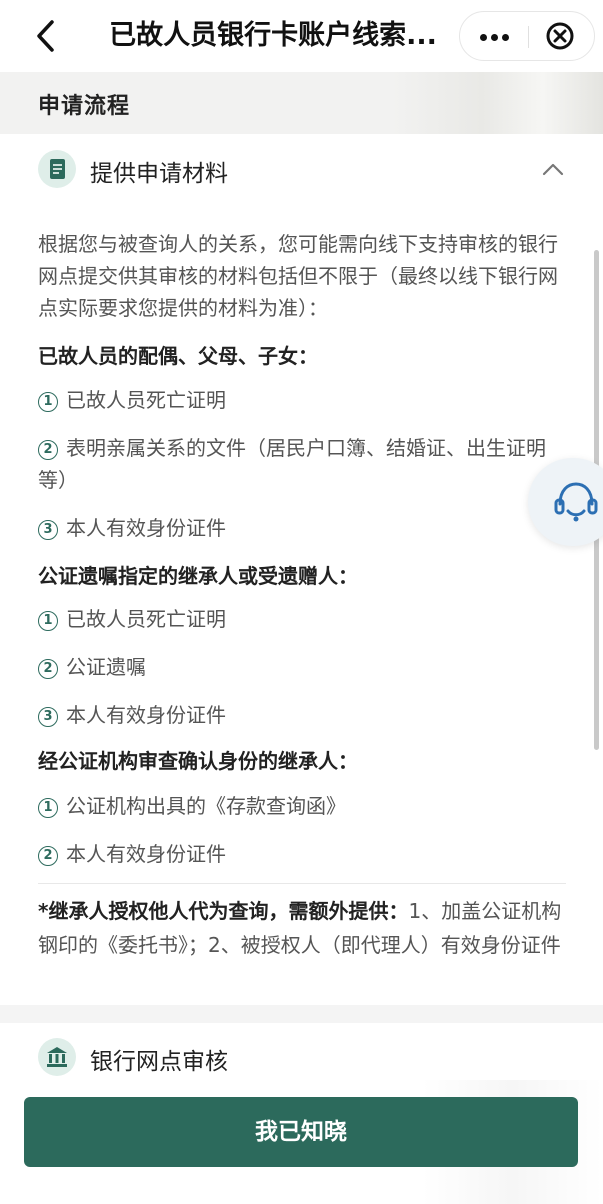 Image resolution: width=603 pixels, height=1204 pixels. I want to click on list-item-text: 公证机构出具的《存款查询函》, so click(206, 806).